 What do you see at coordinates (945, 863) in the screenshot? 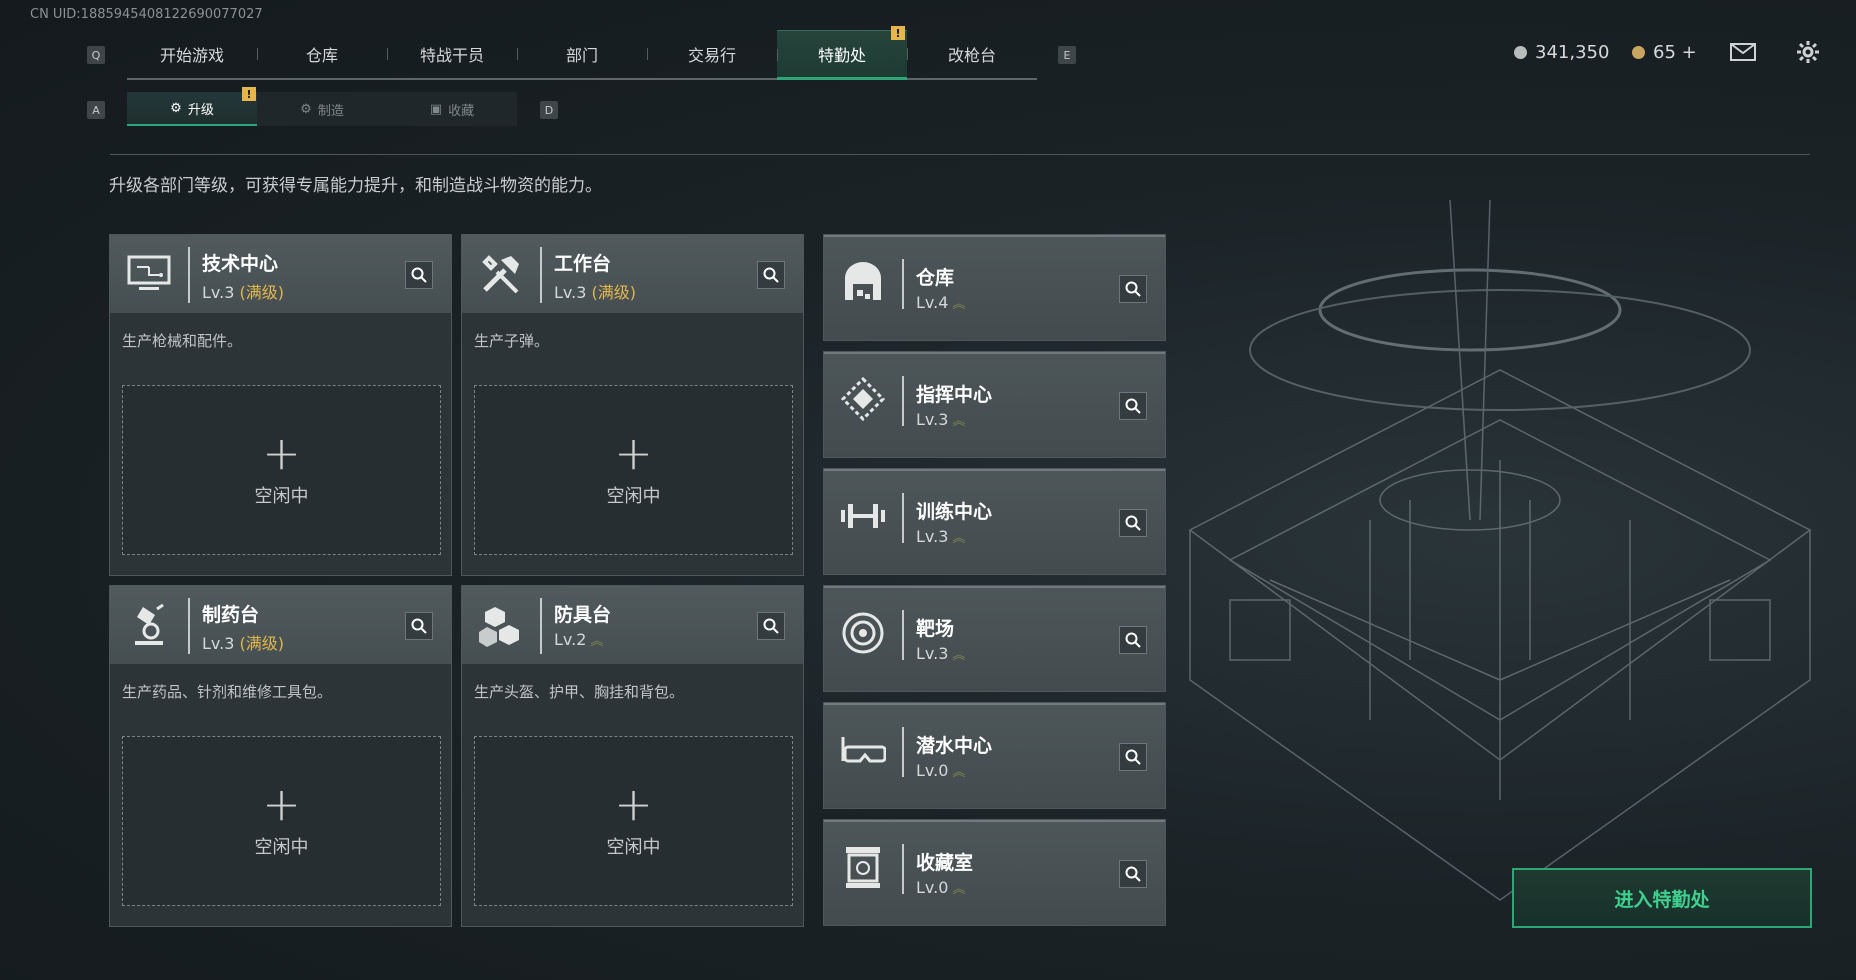
I see `card-title: 收藏室` at bounding box center [945, 863].